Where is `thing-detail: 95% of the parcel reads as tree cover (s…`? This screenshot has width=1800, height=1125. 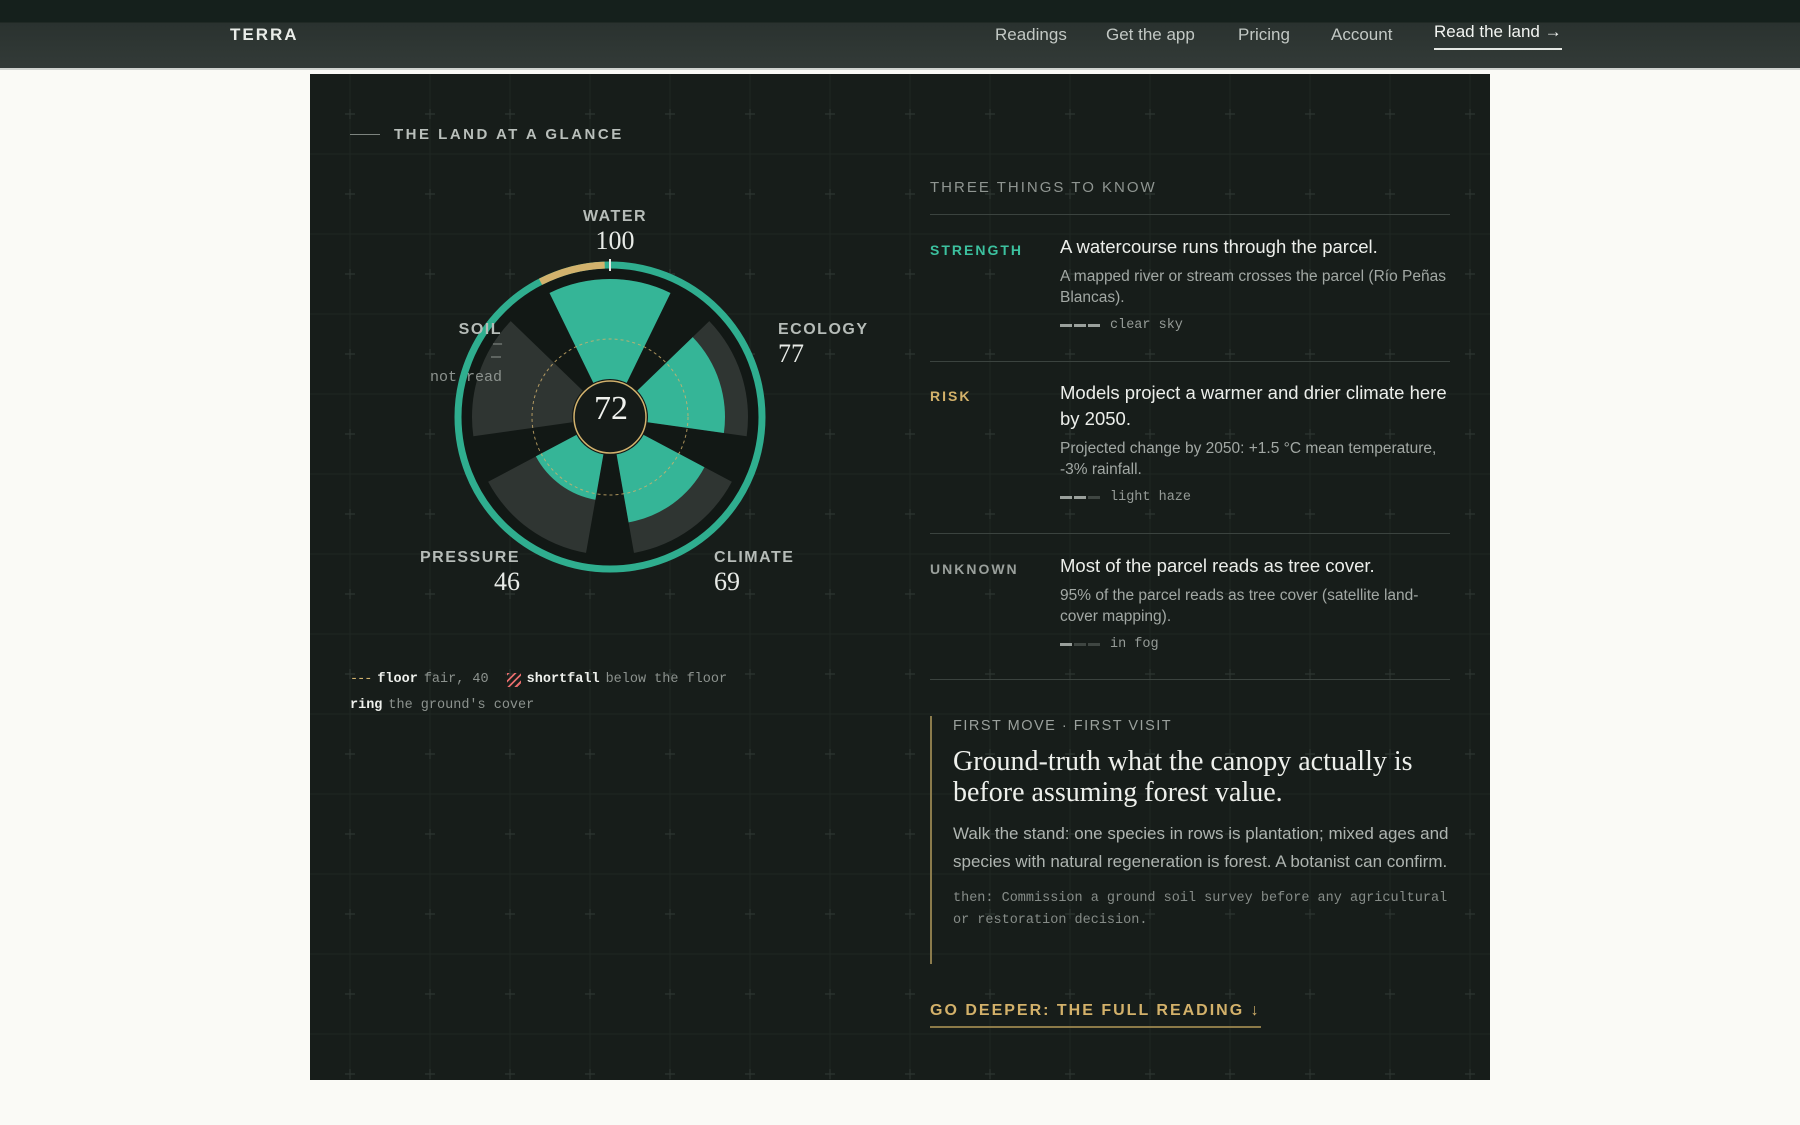
thing-detail: 95% of the parcel reads as tree cover (s… is located at coordinates (1239, 606).